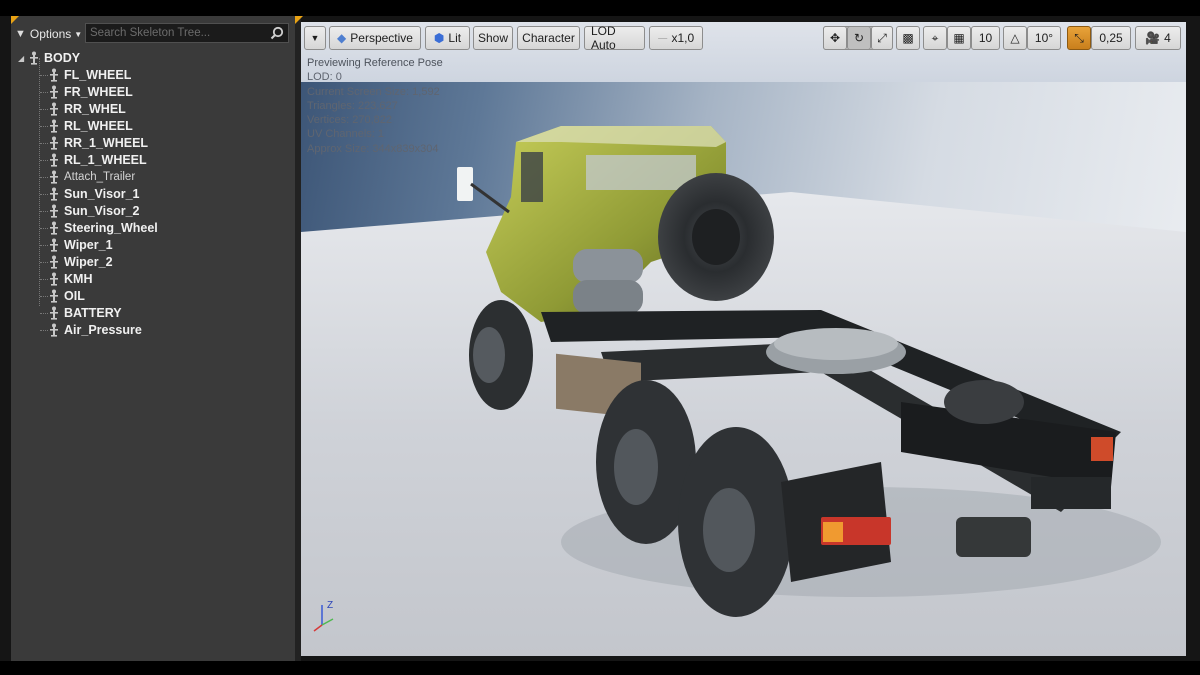 The height and width of the screenshot is (675, 1200). I want to click on rotation-snap-label: 10°, so click(1044, 38).